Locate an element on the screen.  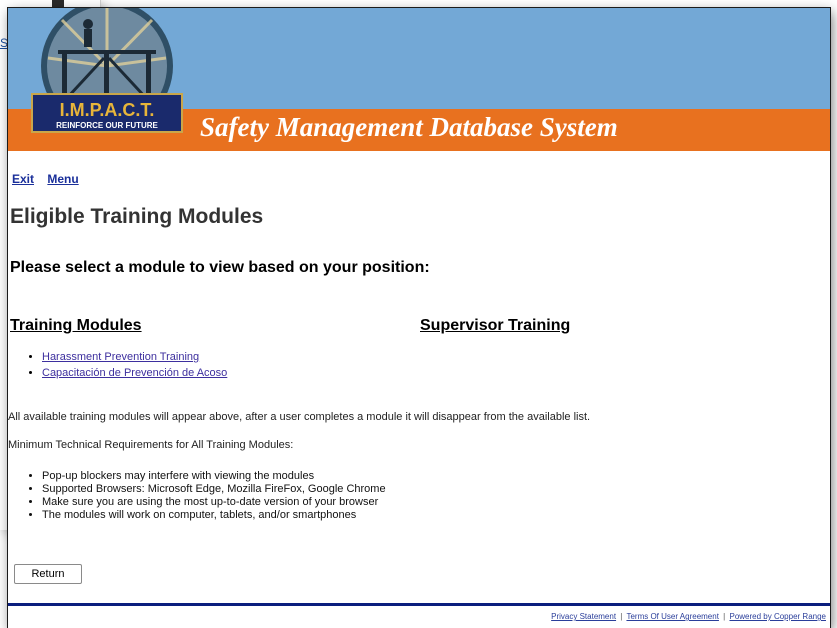
impact-logo: I.M.P.A.C.T. REINFORCE OUR FUTURE is located at coordinates (107, 70).